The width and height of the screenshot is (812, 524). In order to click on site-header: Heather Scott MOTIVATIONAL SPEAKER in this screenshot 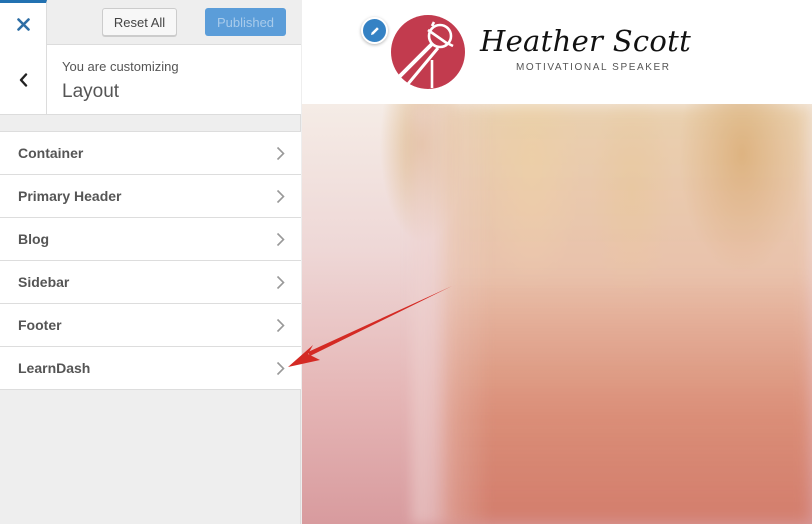, I will do `click(557, 52)`.